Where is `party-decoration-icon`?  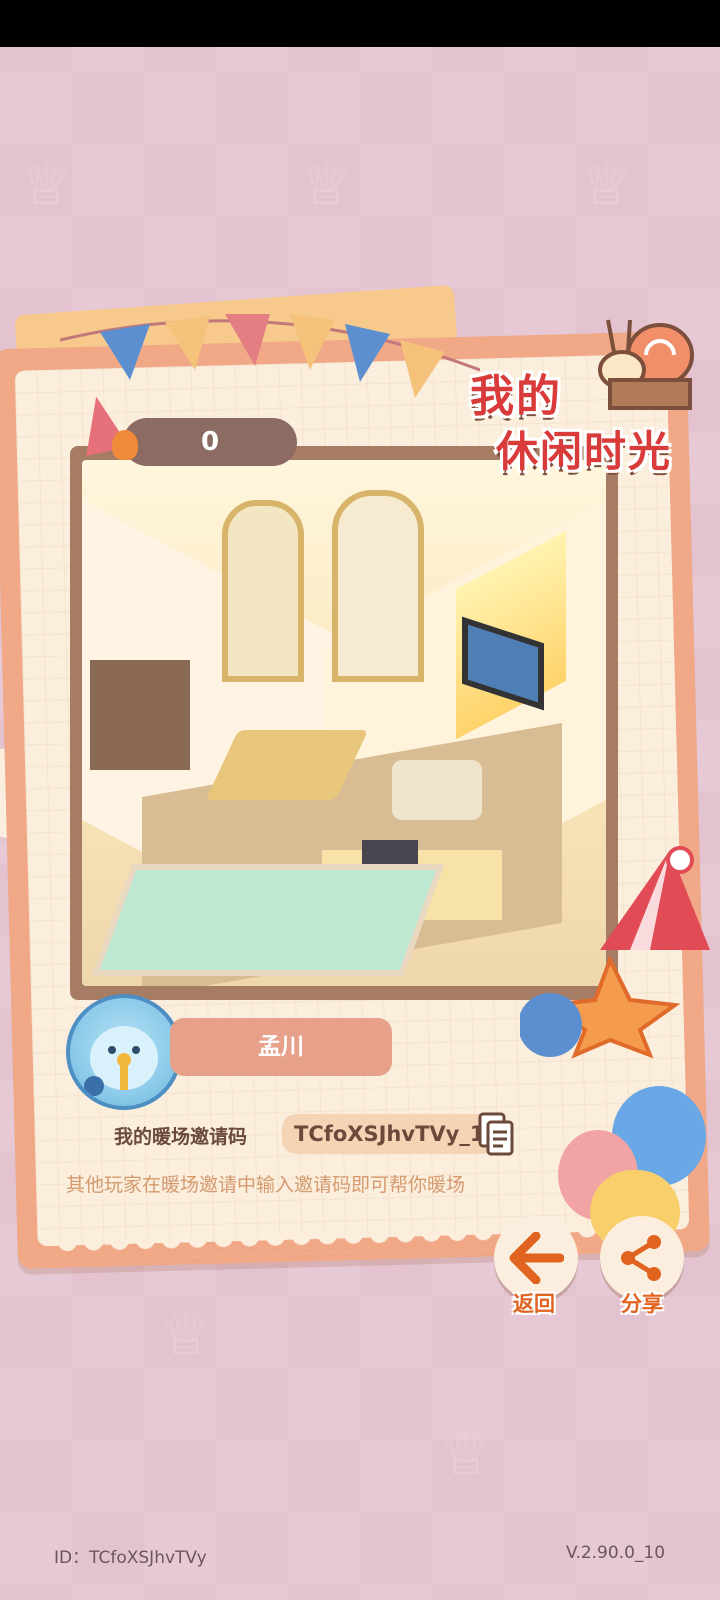 party-decoration-icon is located at coordinates (615, 952).